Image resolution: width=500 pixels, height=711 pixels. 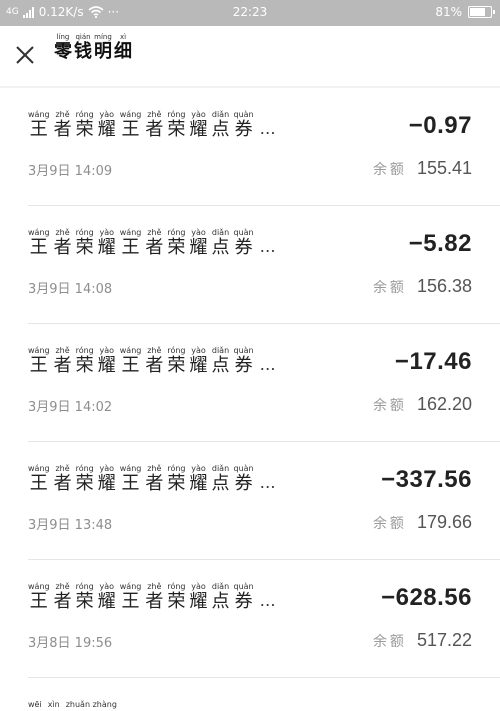 I want to click on close-icon, so click(x=25, y=55).